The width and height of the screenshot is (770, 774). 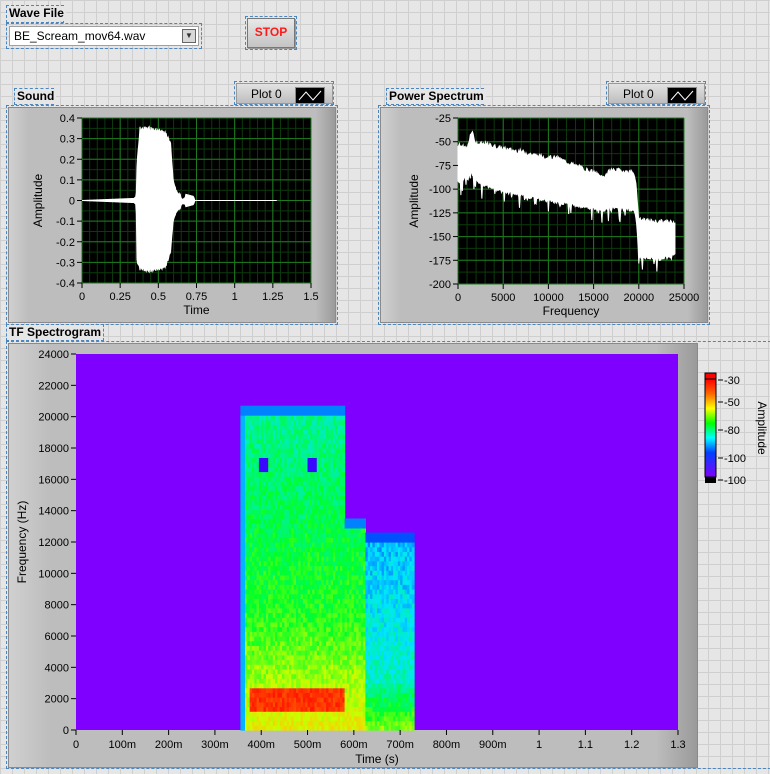 What do you see at coordinates (67, 181) in the screenshot?
I see `y-tick-label: 0.1` at bounding box center [67, 181].